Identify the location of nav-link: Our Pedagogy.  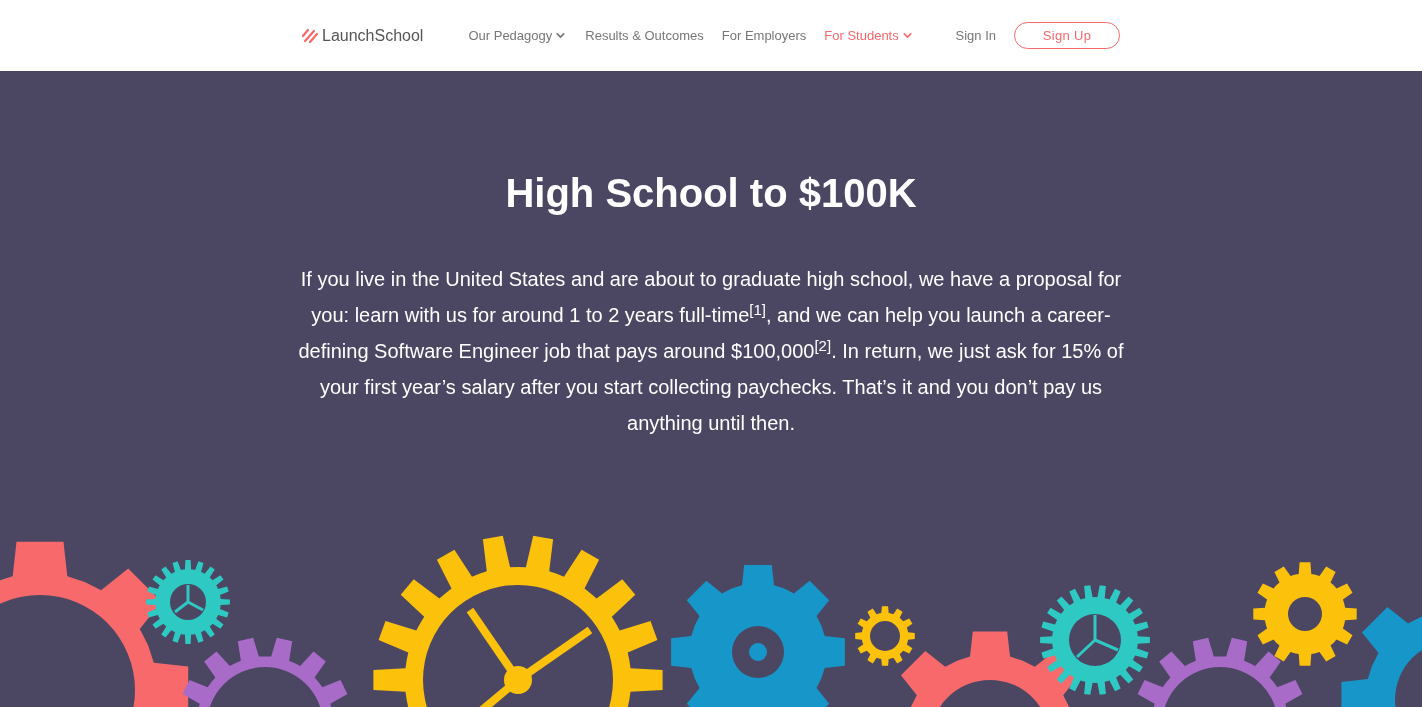
(518, 35).